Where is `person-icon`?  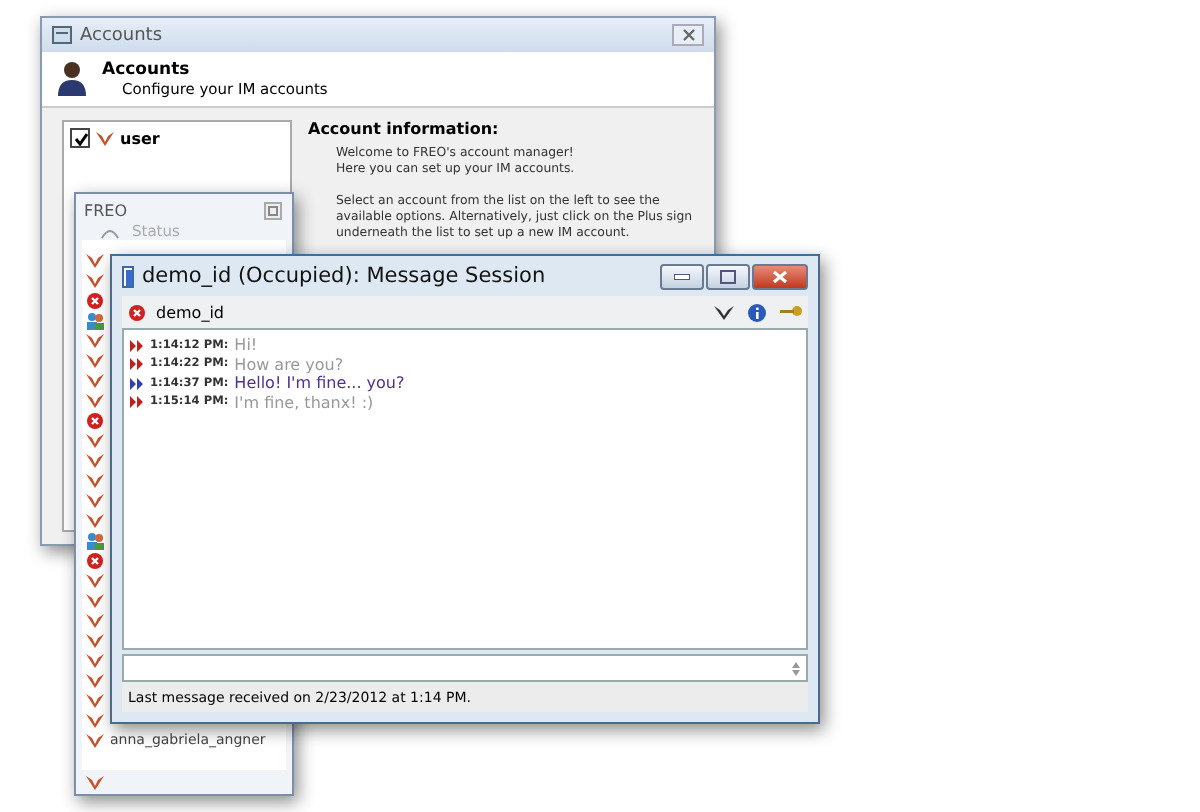
person-icon is located at coordinates (72, 78).